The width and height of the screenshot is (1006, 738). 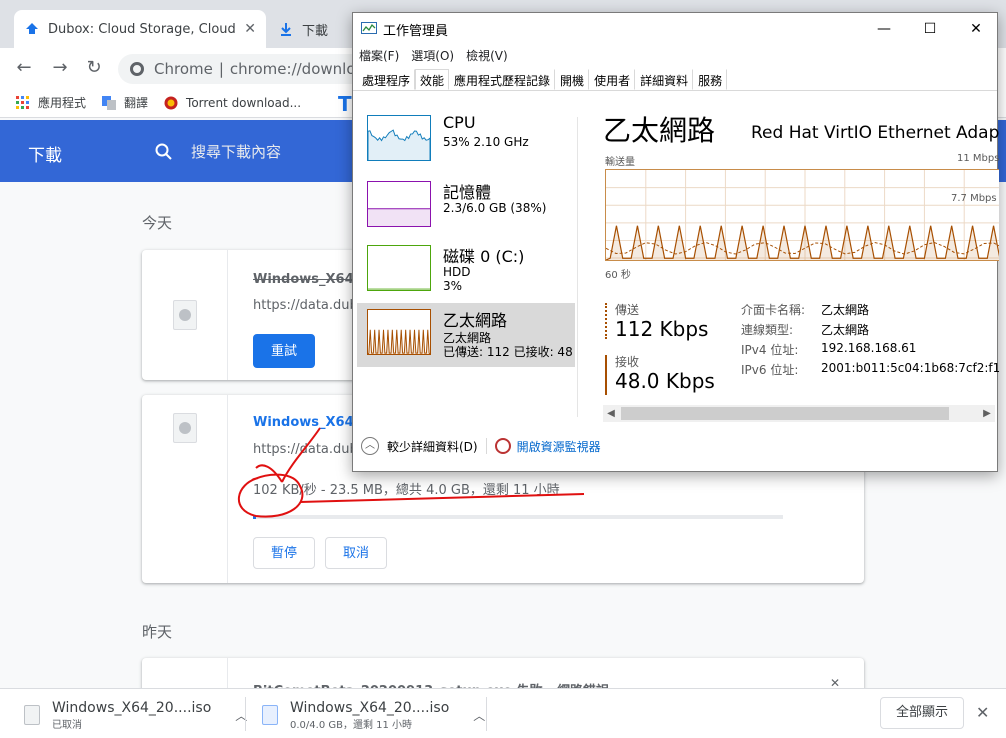 I want to click on resource-sub: 已傳送: 112 已接收: 48, so click(x=508, y=352).